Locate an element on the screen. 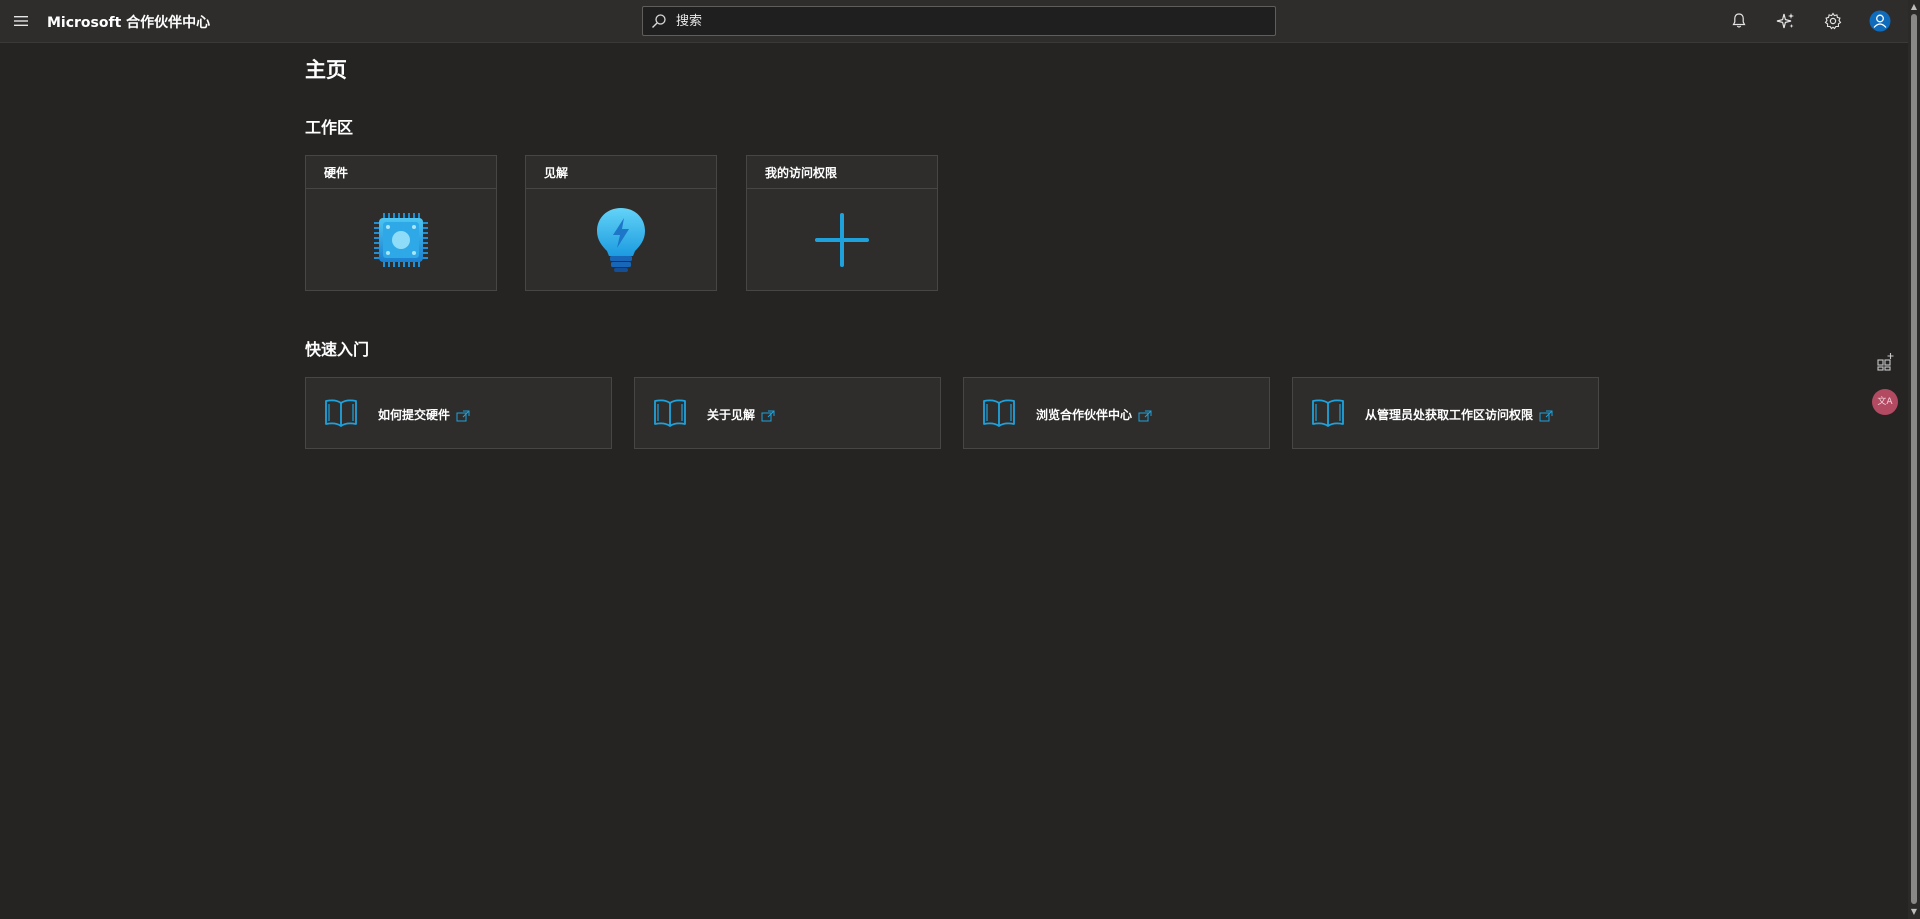 The height and width of the screenshot is (919, 1920). bell-icon is located at coordinates (1739, 21).